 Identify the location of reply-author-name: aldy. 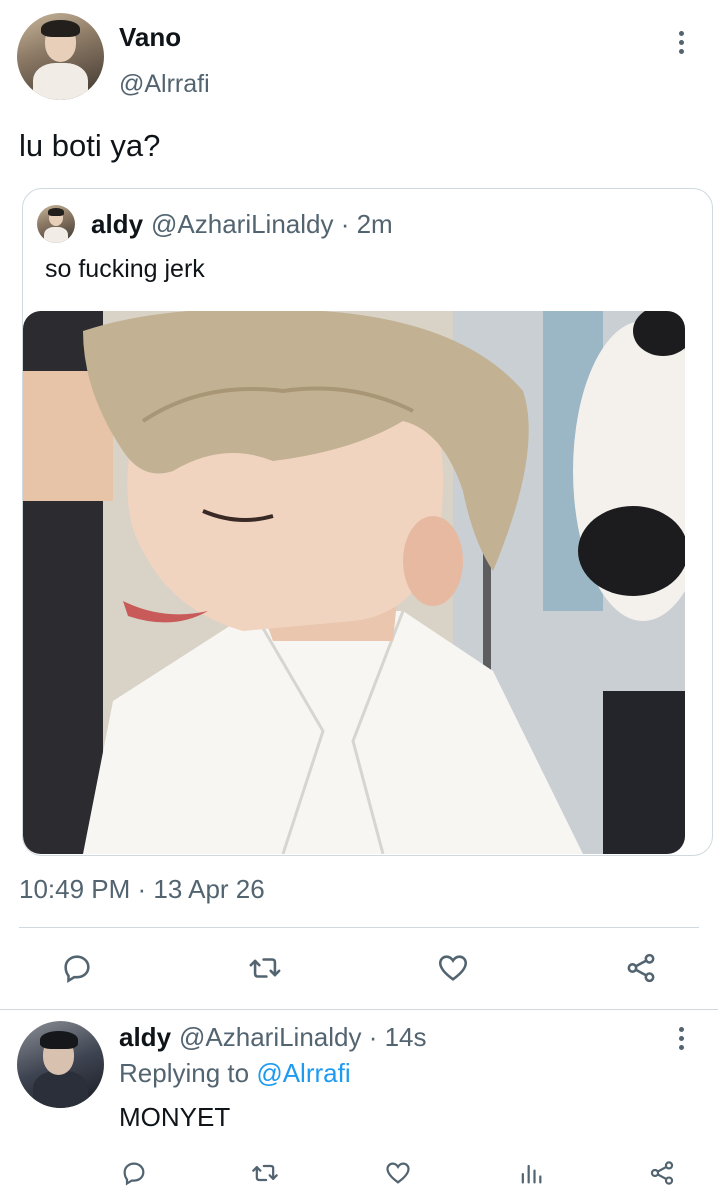
(145, 1037).